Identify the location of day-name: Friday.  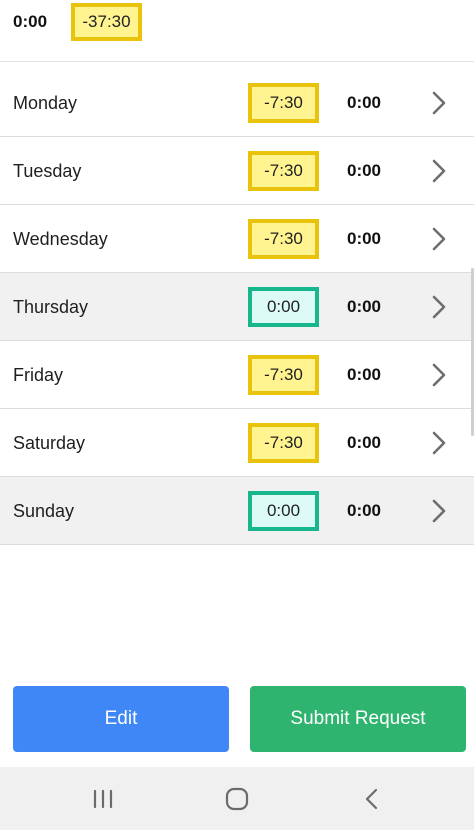
(38, 375).